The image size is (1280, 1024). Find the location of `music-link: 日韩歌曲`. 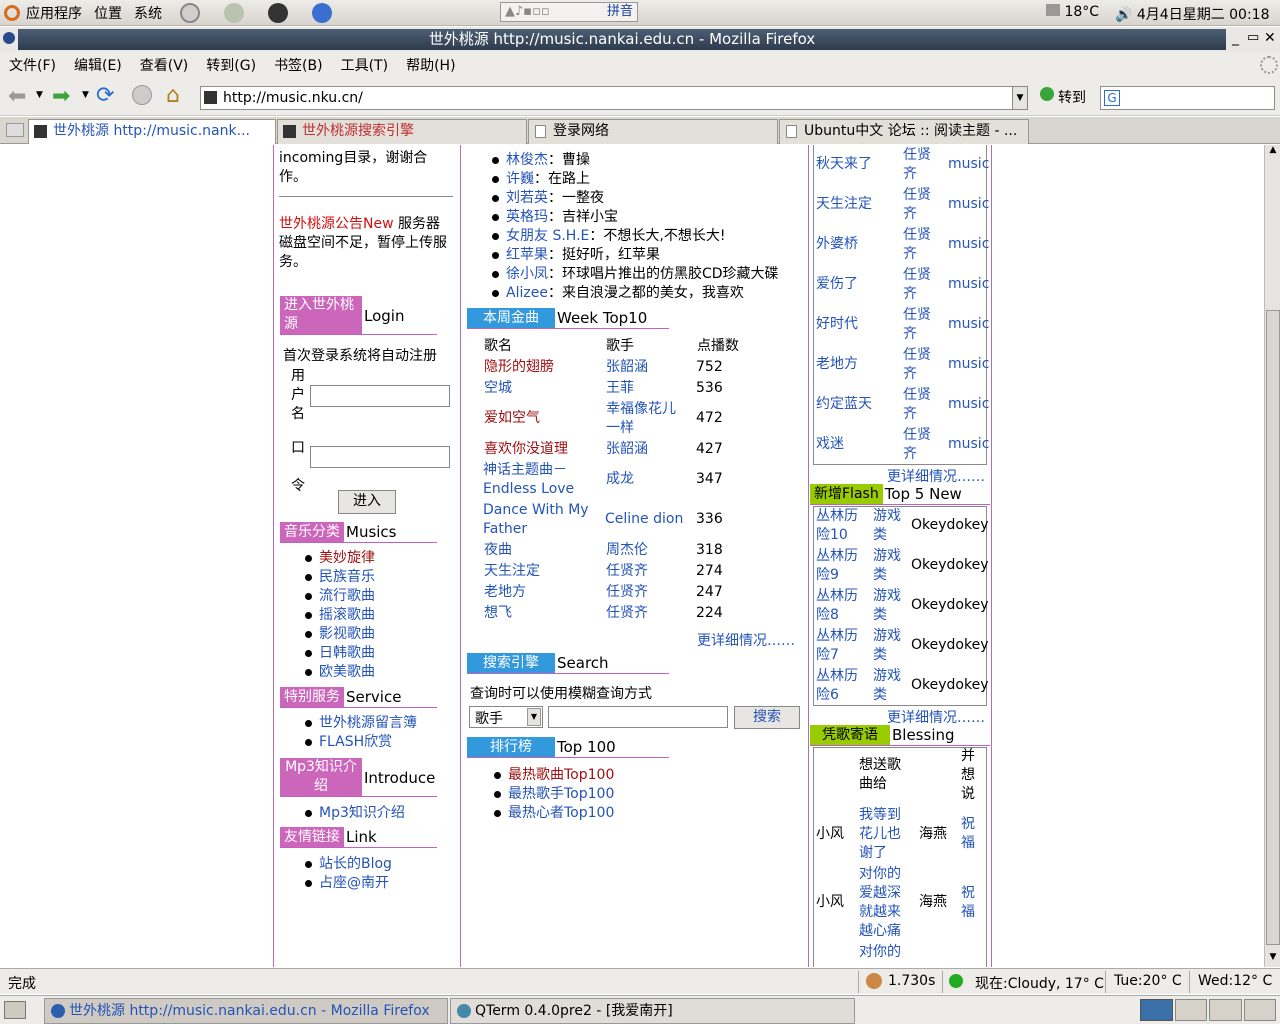

music-link: 日韩歌曲 is located at coordinates (347, 653).